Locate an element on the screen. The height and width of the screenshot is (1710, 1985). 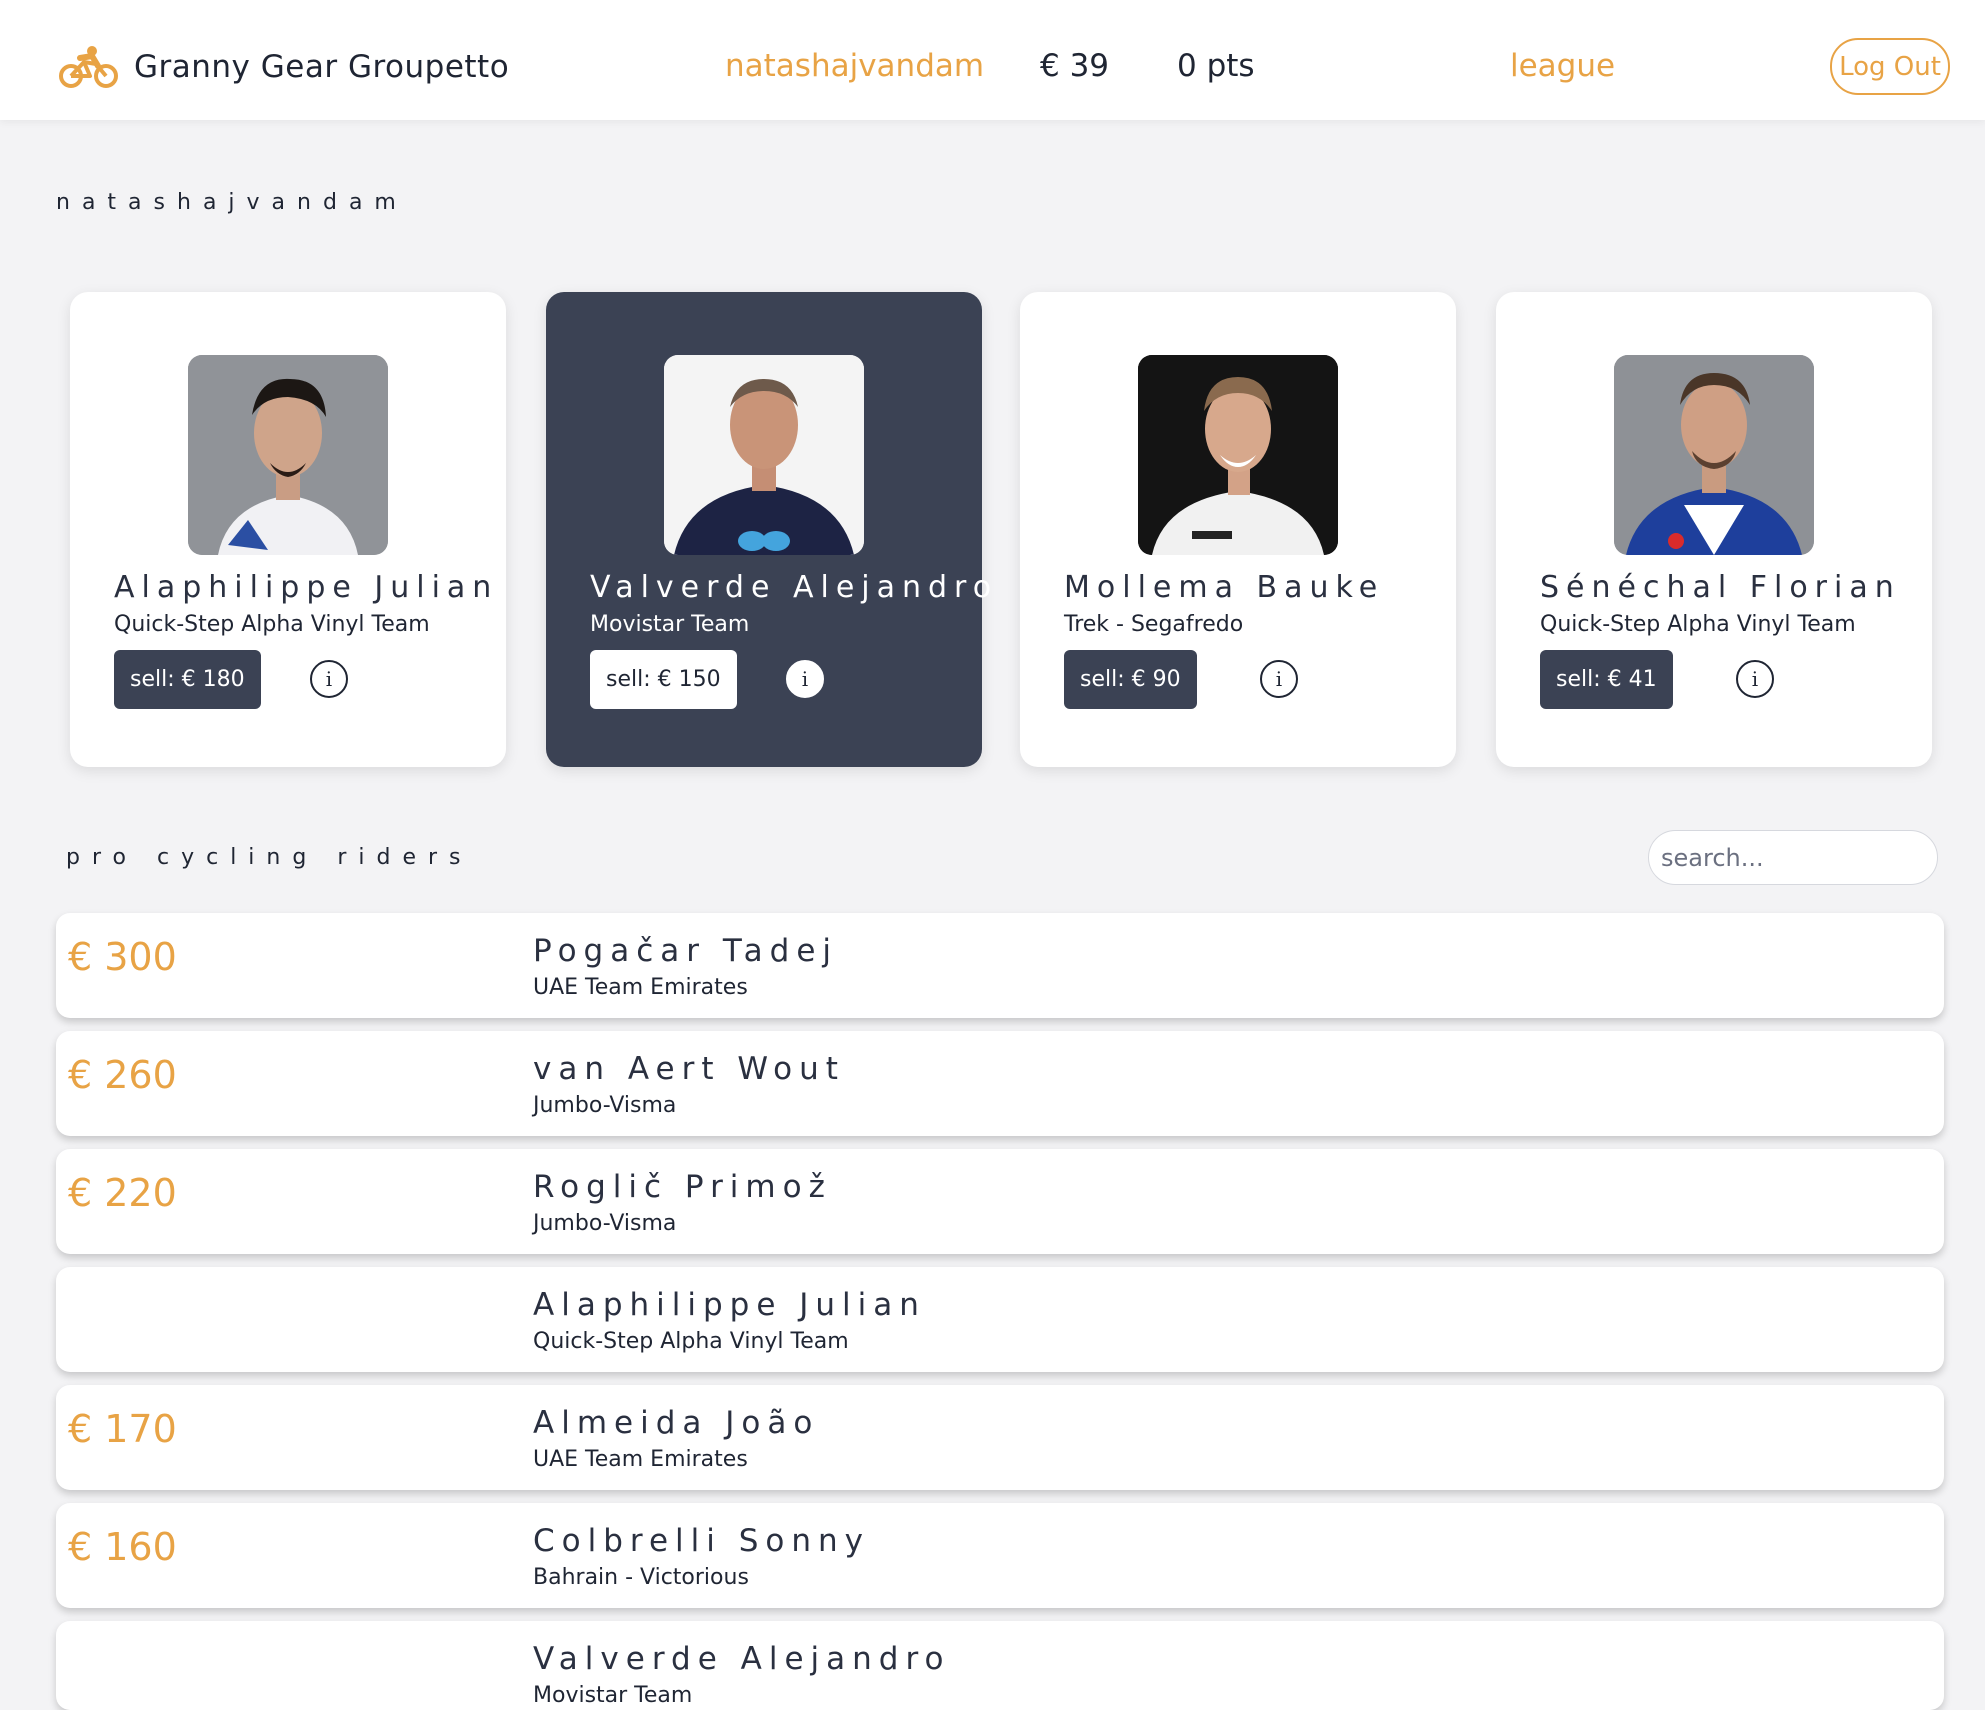
rider-price: € 160 is located at coordinates (122, 1547).